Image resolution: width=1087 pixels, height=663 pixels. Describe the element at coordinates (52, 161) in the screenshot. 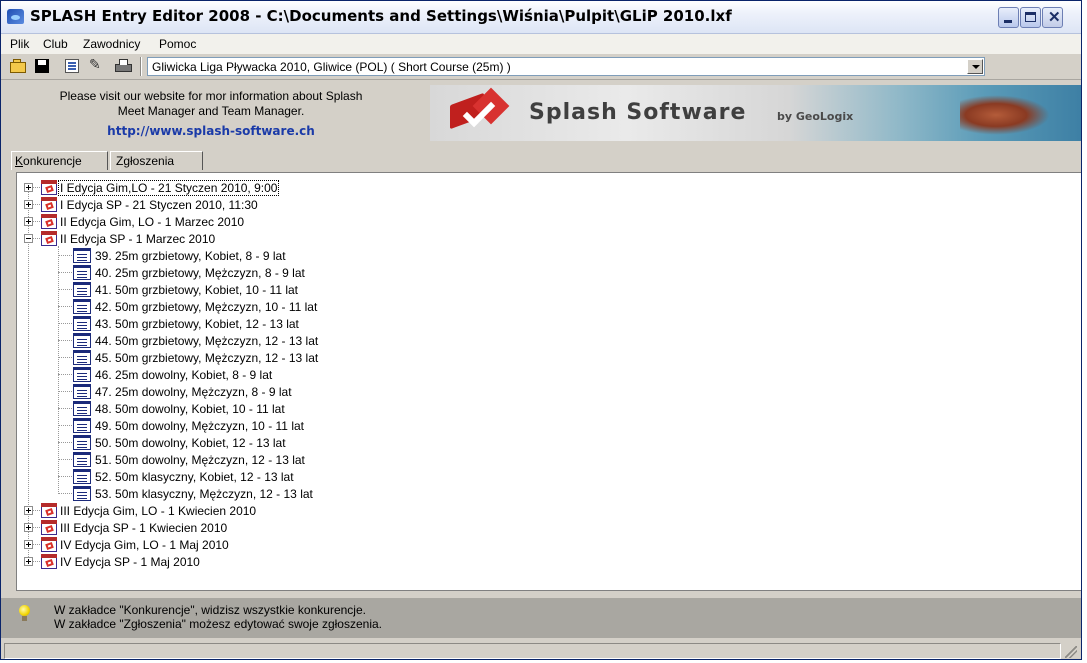

I see `tab-konkurencje-label: onkurencje` at that location.